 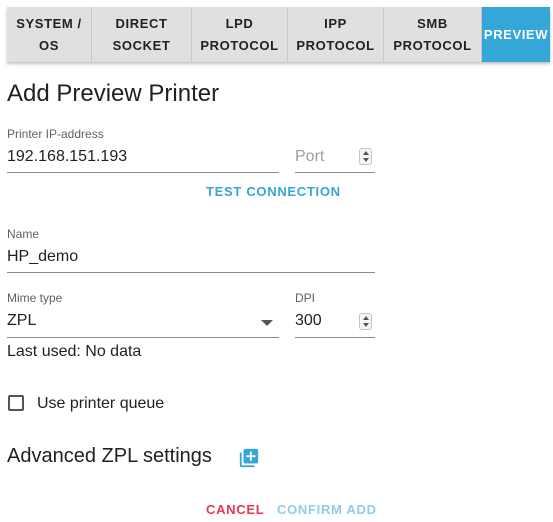 What do you see at coordinates (309, 157) in the screenshot?
I see `port-input: Port` at bounding box center [309, 157].